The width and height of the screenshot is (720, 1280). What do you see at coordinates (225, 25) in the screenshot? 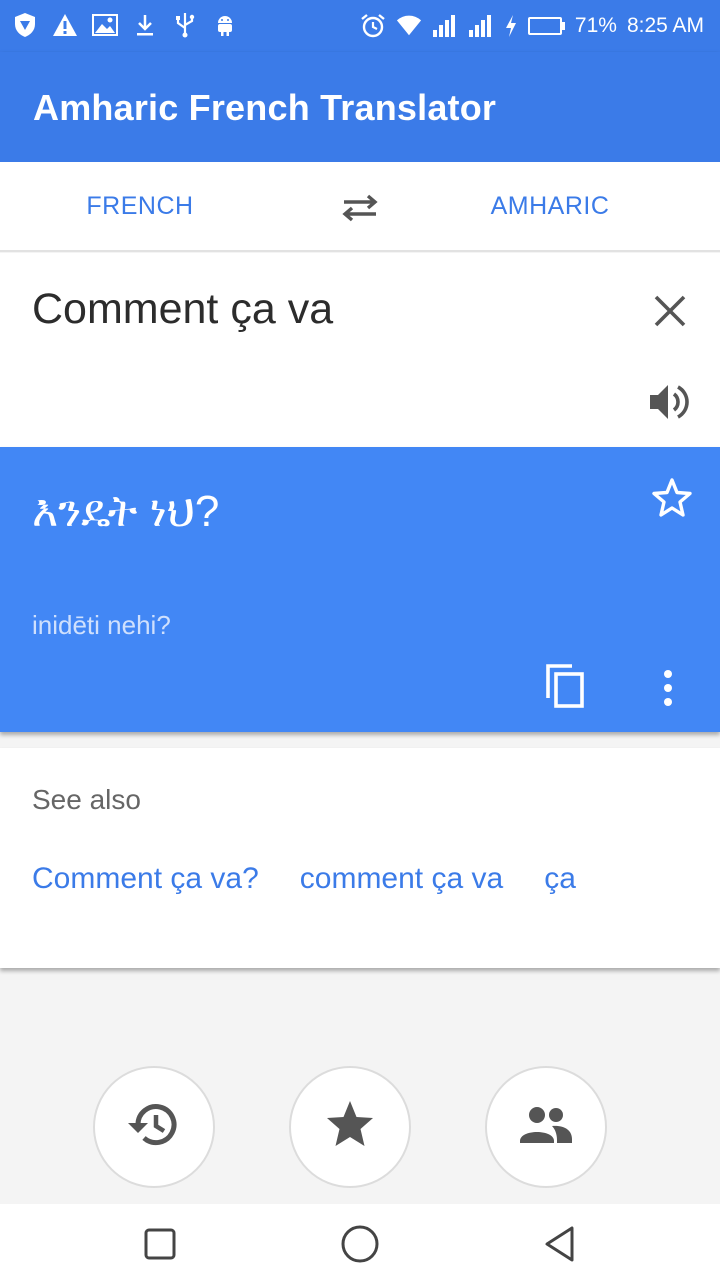
I see `android-icon` at bounding box center [225, 25].